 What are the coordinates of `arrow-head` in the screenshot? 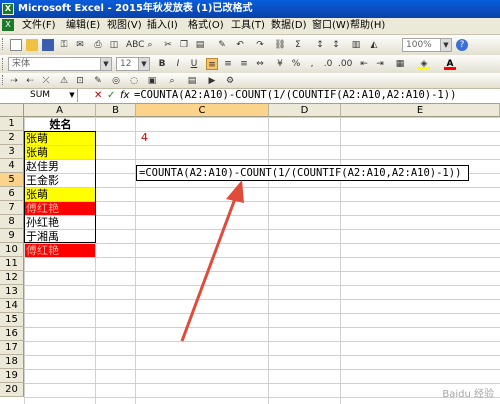 It's located at (235, 191).